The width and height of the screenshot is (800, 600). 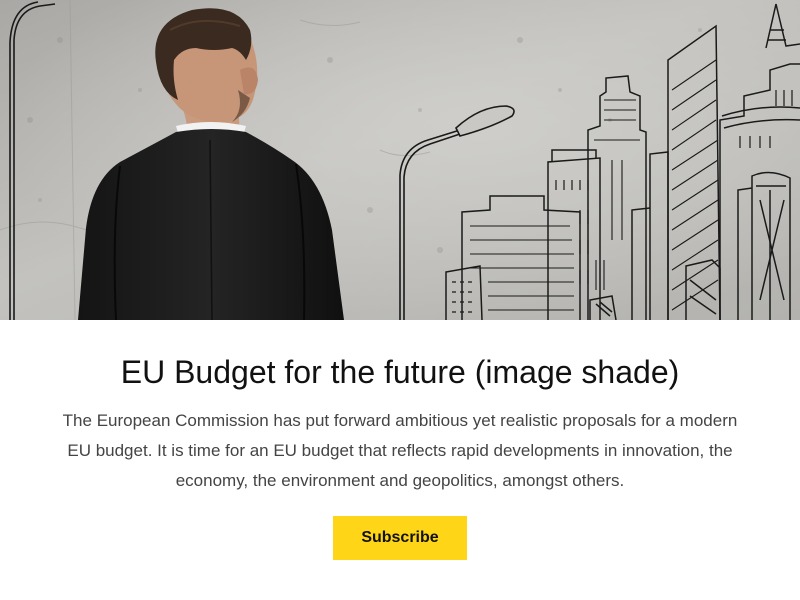 I want to click on subscribe-button: Subscribe, so click(x=400, y=538).